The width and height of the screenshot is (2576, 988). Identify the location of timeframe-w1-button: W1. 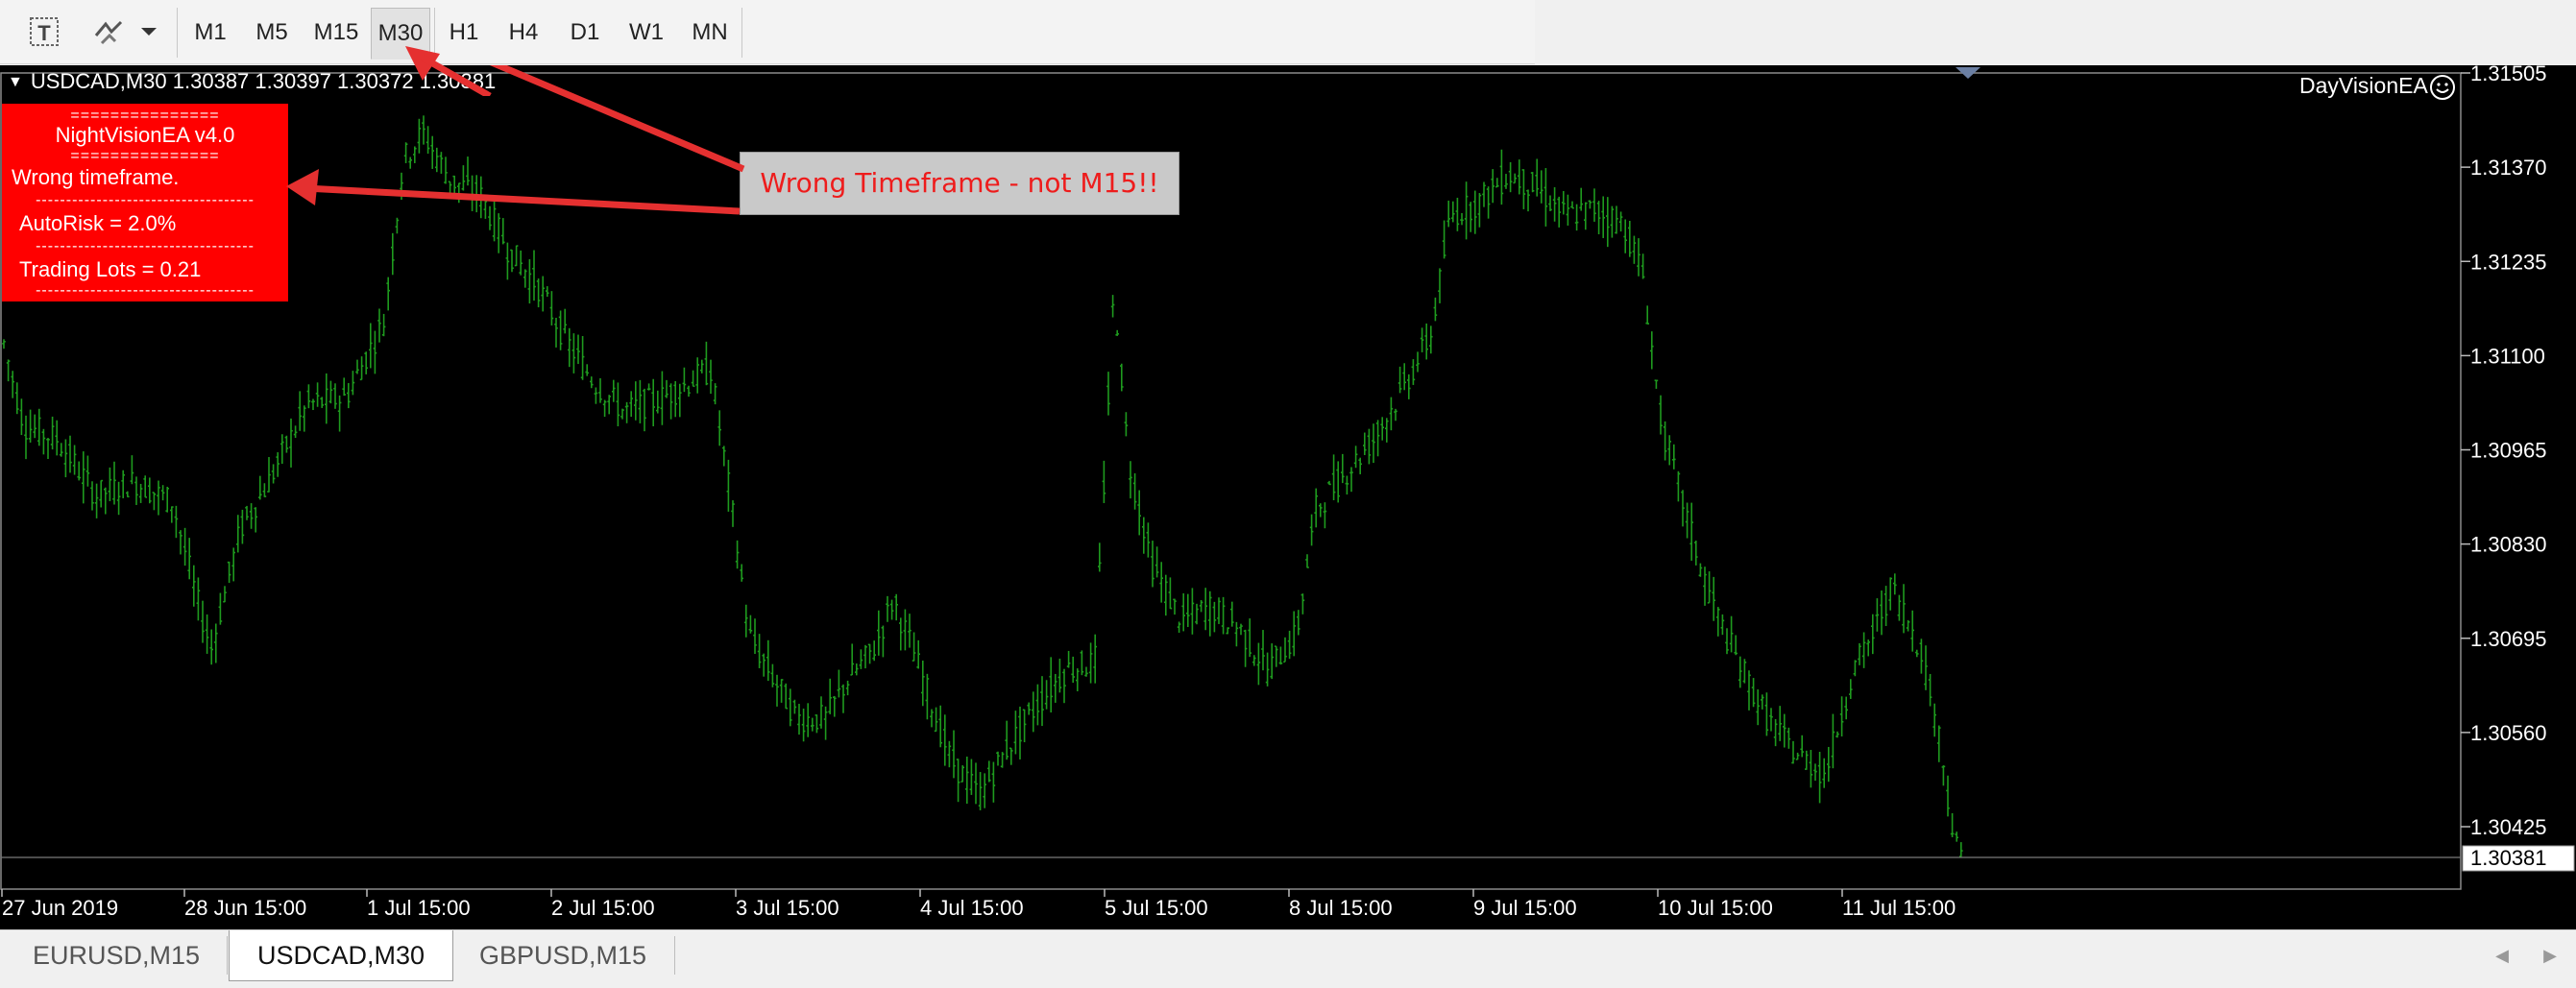
(646, 33).